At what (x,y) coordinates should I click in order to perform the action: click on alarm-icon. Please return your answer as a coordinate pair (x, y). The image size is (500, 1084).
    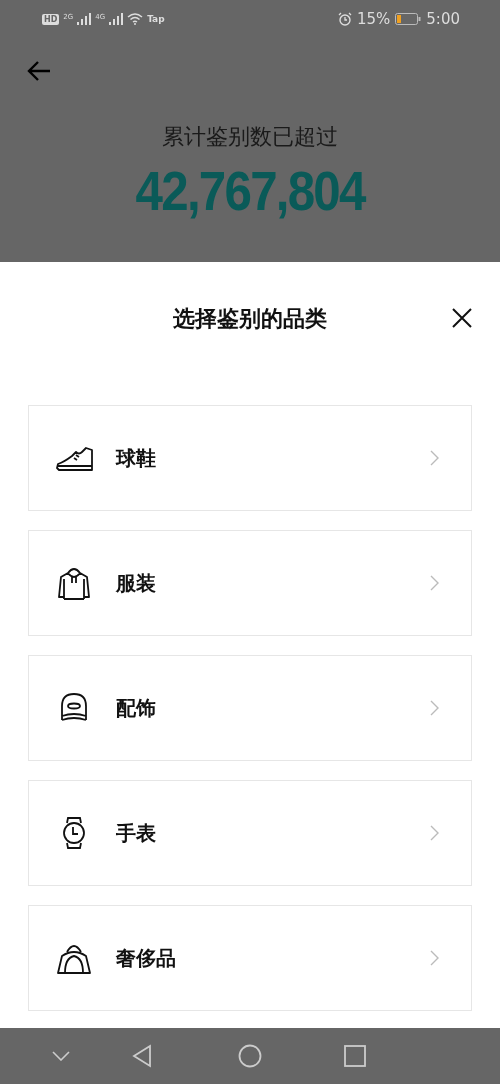
    Looking at the image, I should click on (344, 19).